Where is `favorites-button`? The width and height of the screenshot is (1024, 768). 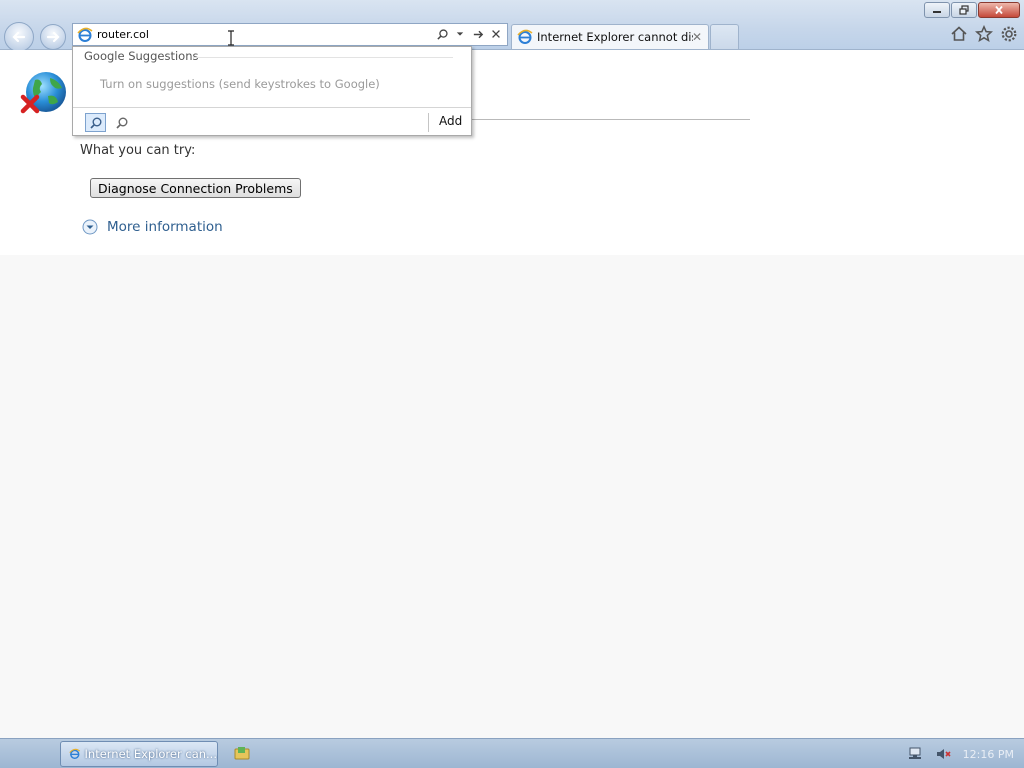
favorites-button is located at coordinates (983, 33).